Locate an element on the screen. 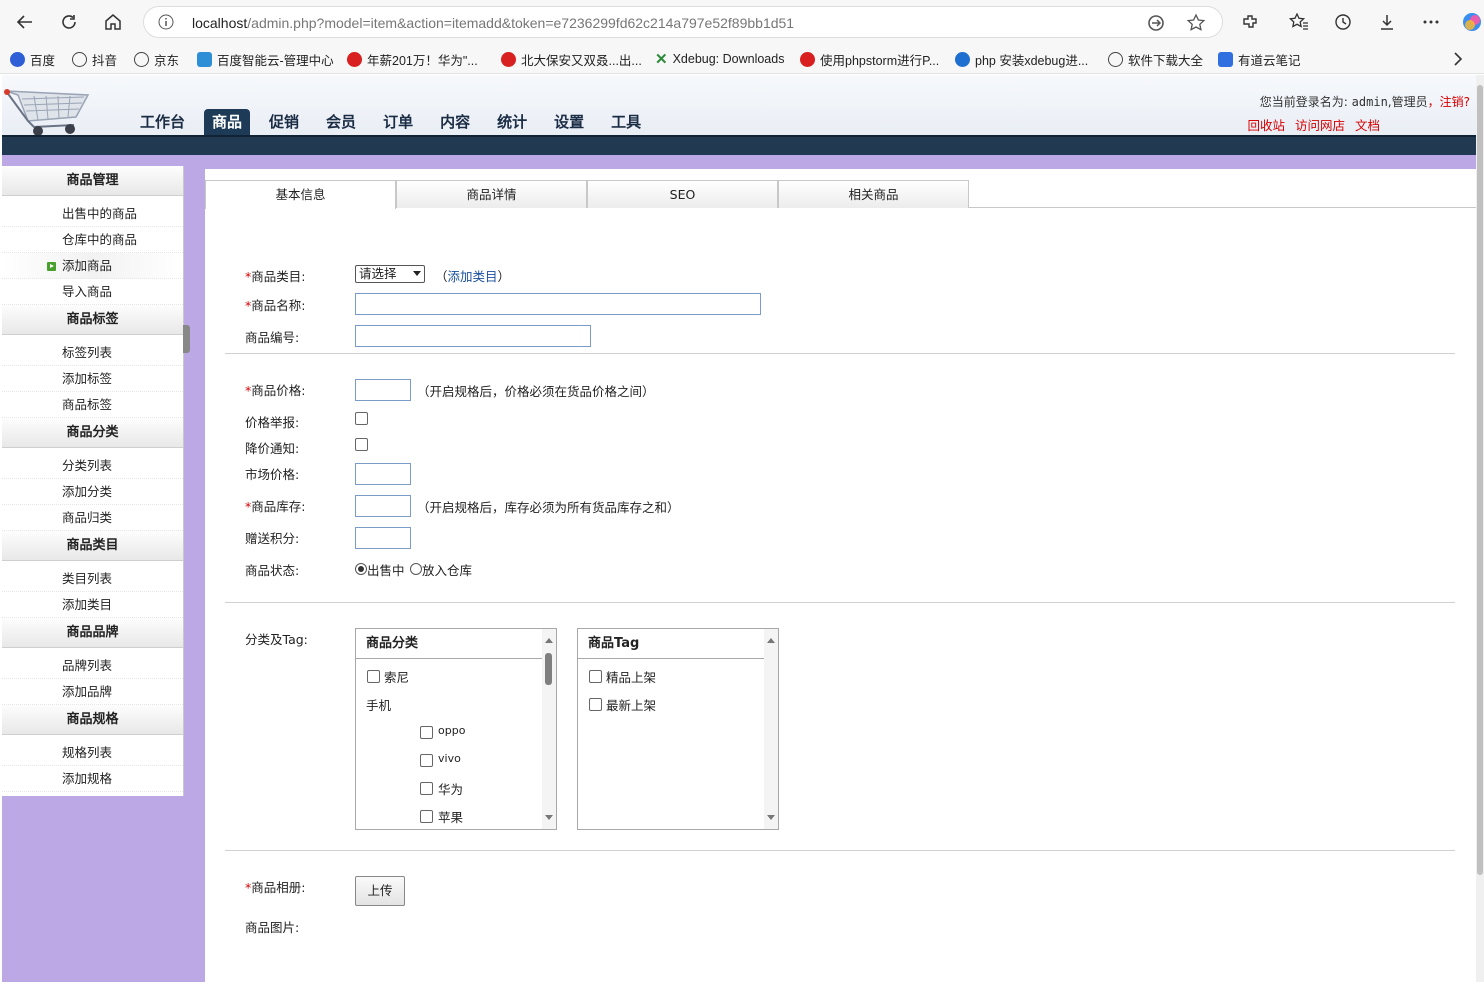 This screenshot has width=1484, height=982. bookmarks-more-icon is located at coordinates (1458, 59).